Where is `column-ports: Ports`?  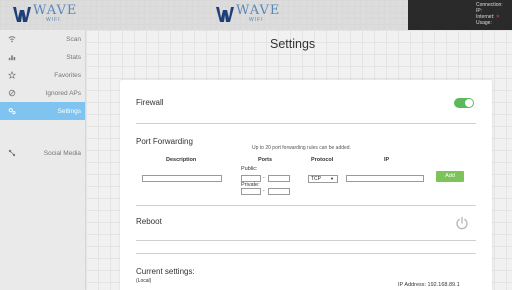
column-ports: Ports is located at coordinates (265, 160).